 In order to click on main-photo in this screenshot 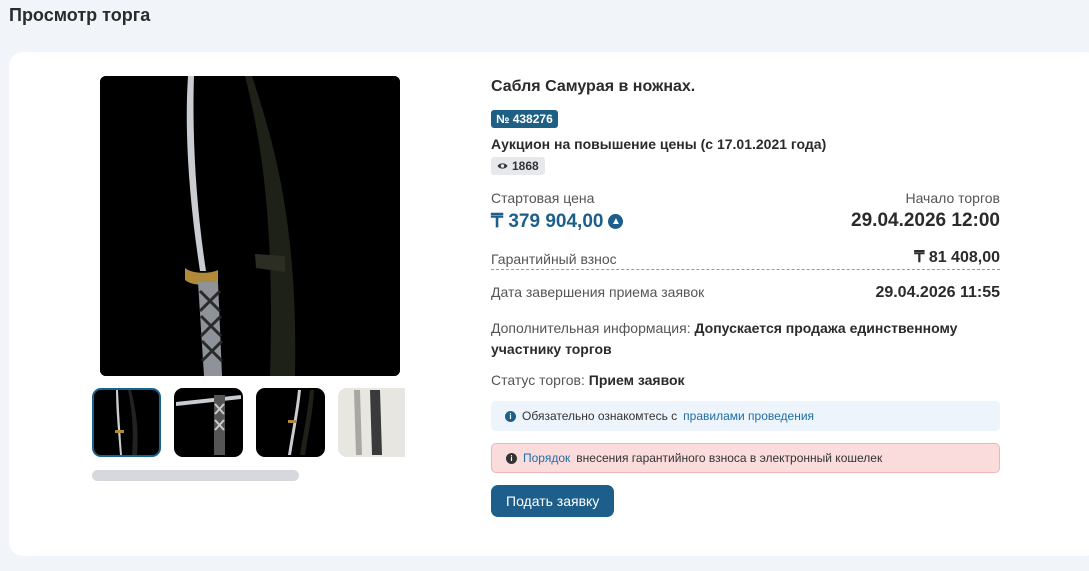, I will do `click(250, 226)`.